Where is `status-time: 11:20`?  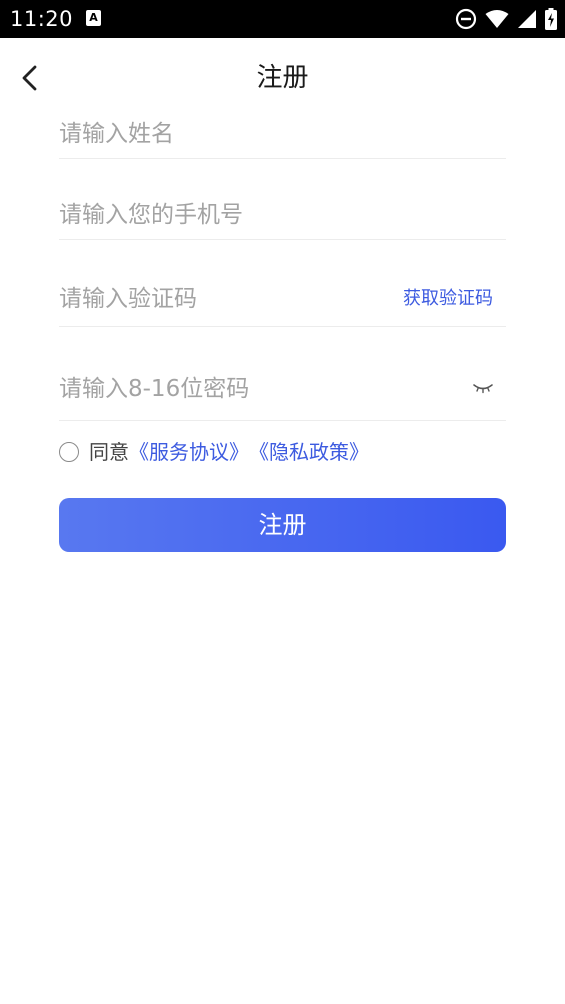 status-time: 11:20 is located at coordinates (42, 19).